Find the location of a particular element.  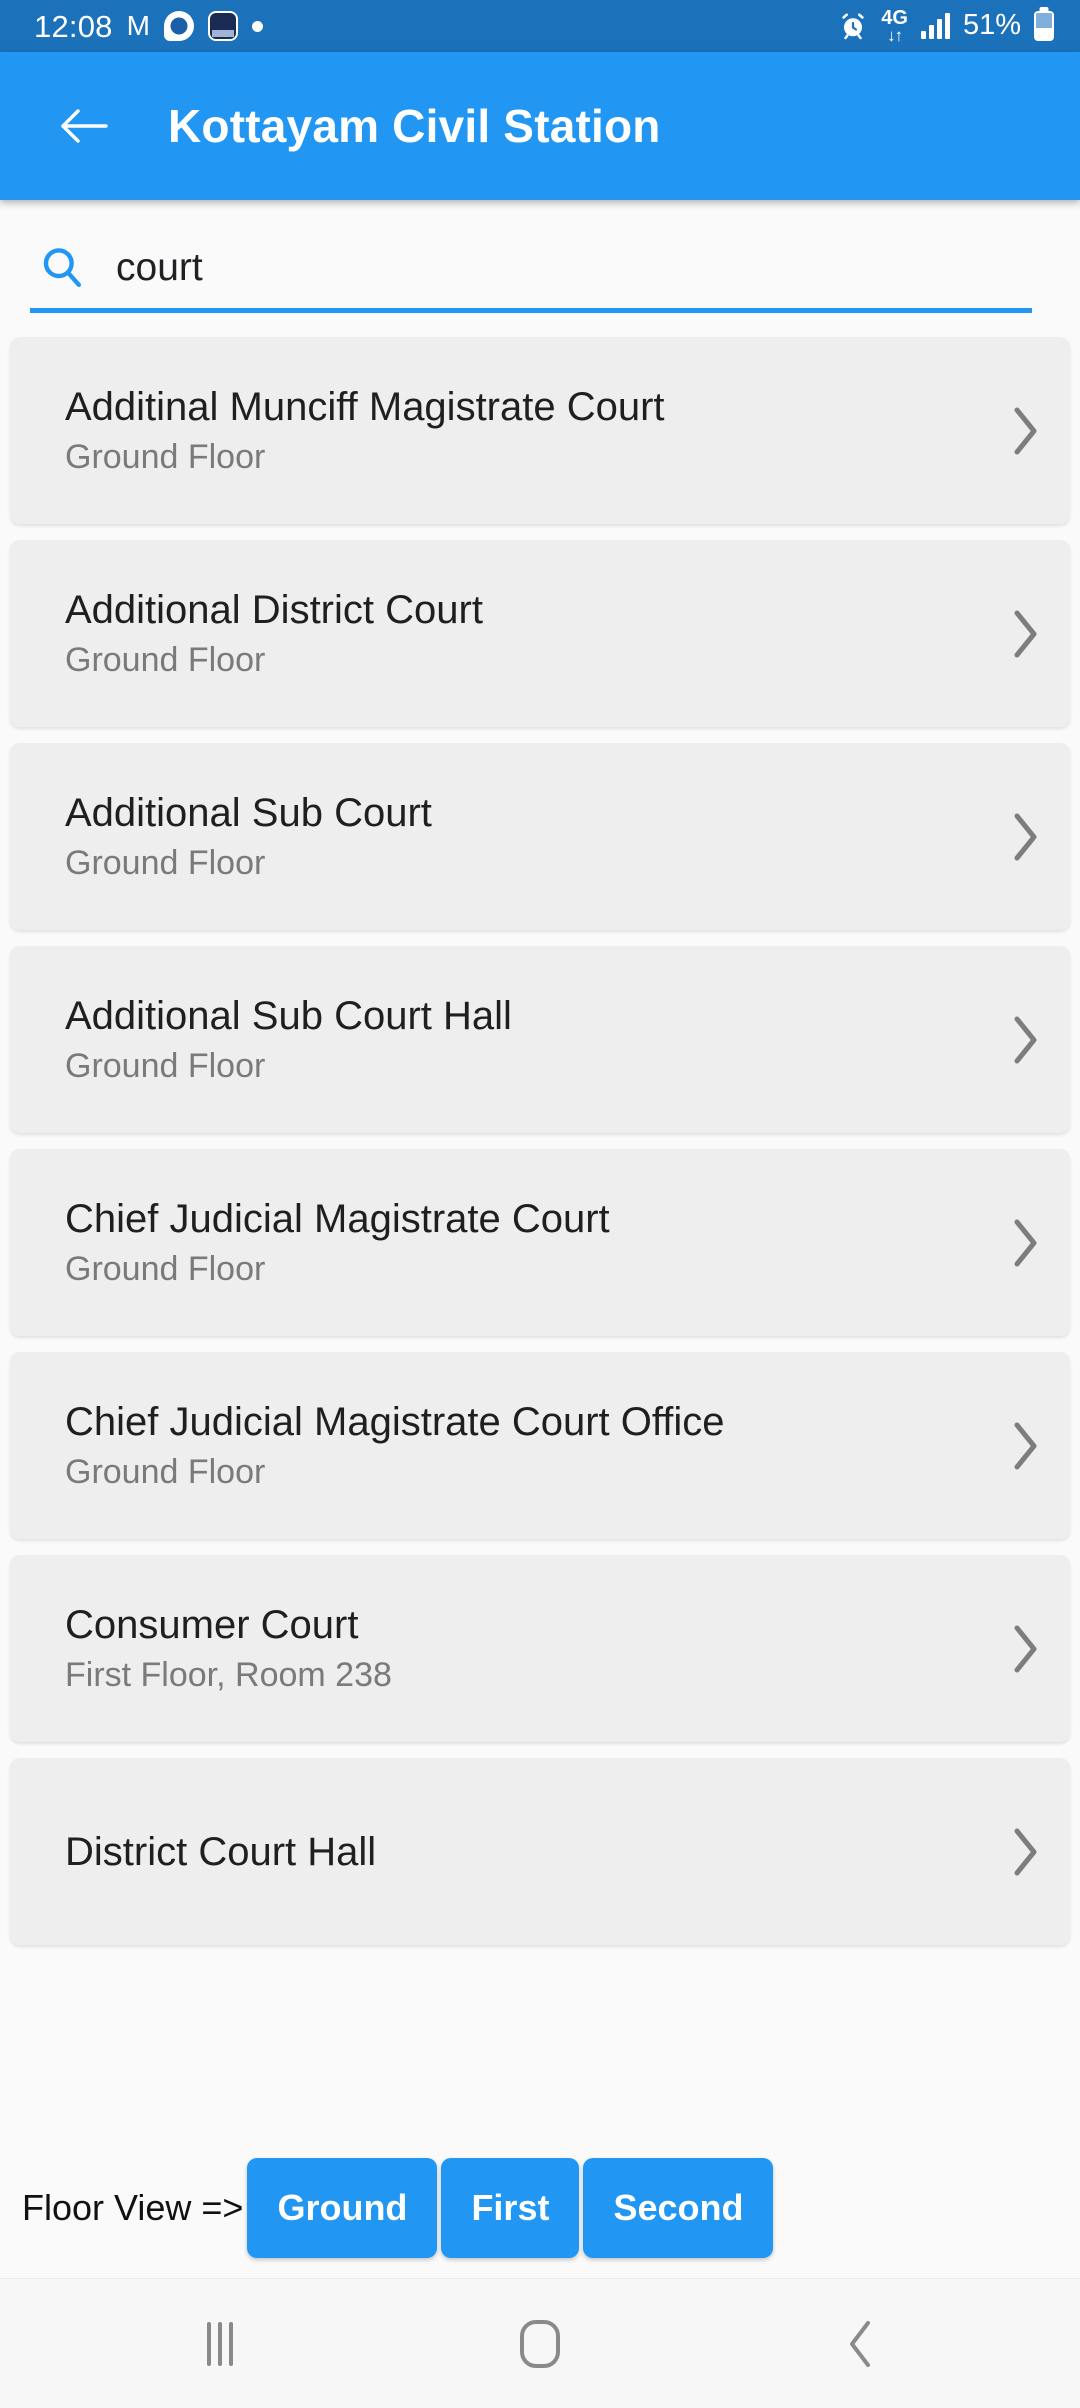

result-title: Chief Judicial Magistrate Court Office is located at coordinates (395, 1421).